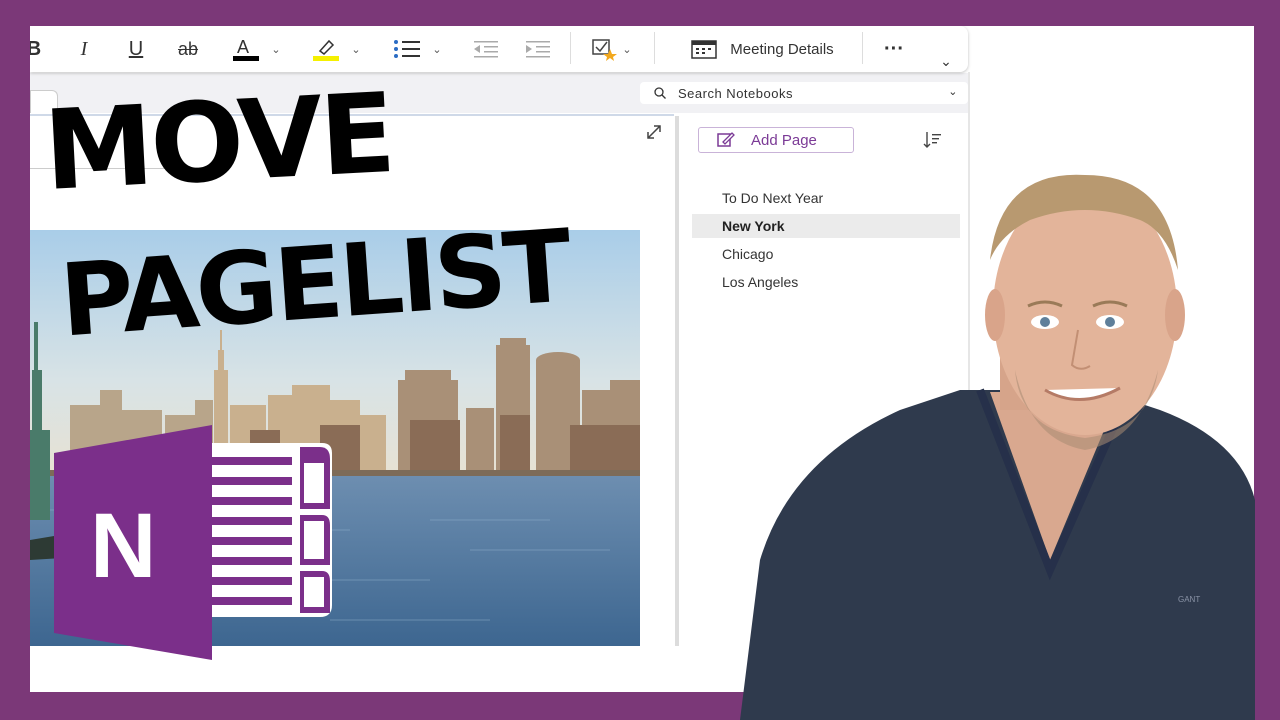  Describe the element at coordinates (605, 50) in the screenshot. I see `todo-tag-icon` at that location.